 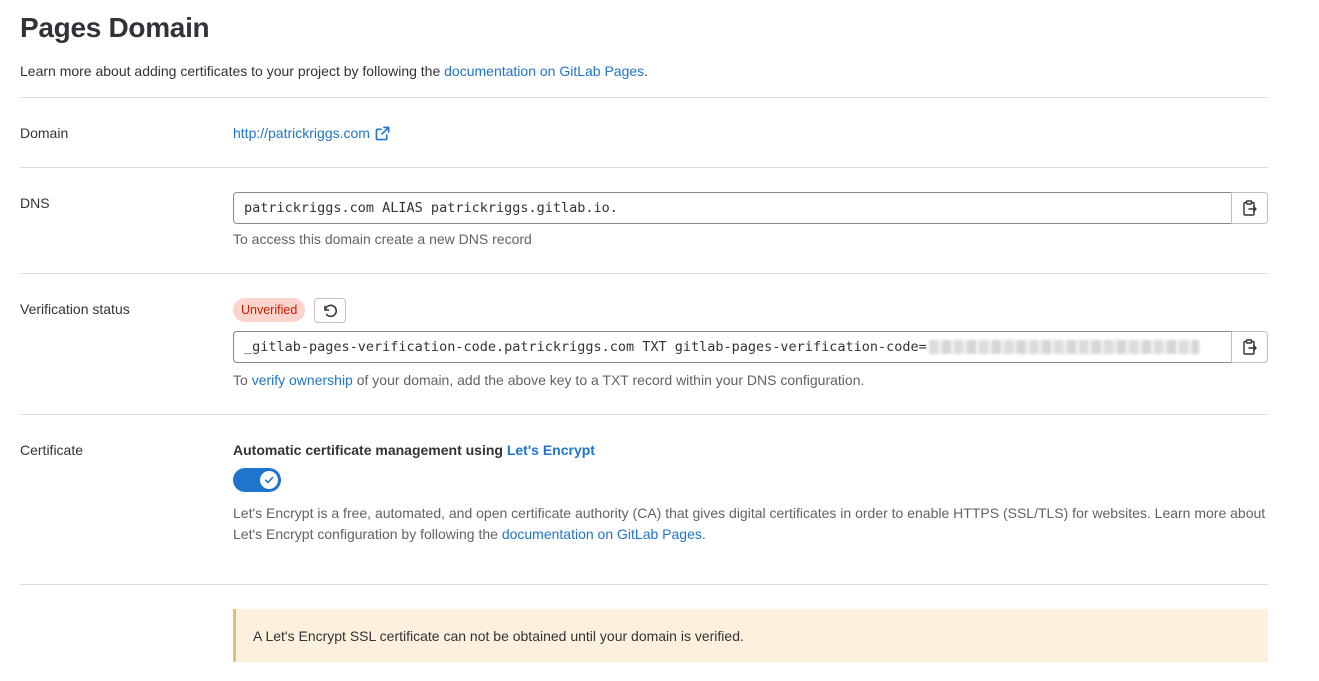 I want to click on external-link-icon, so click(x=382, y=133).